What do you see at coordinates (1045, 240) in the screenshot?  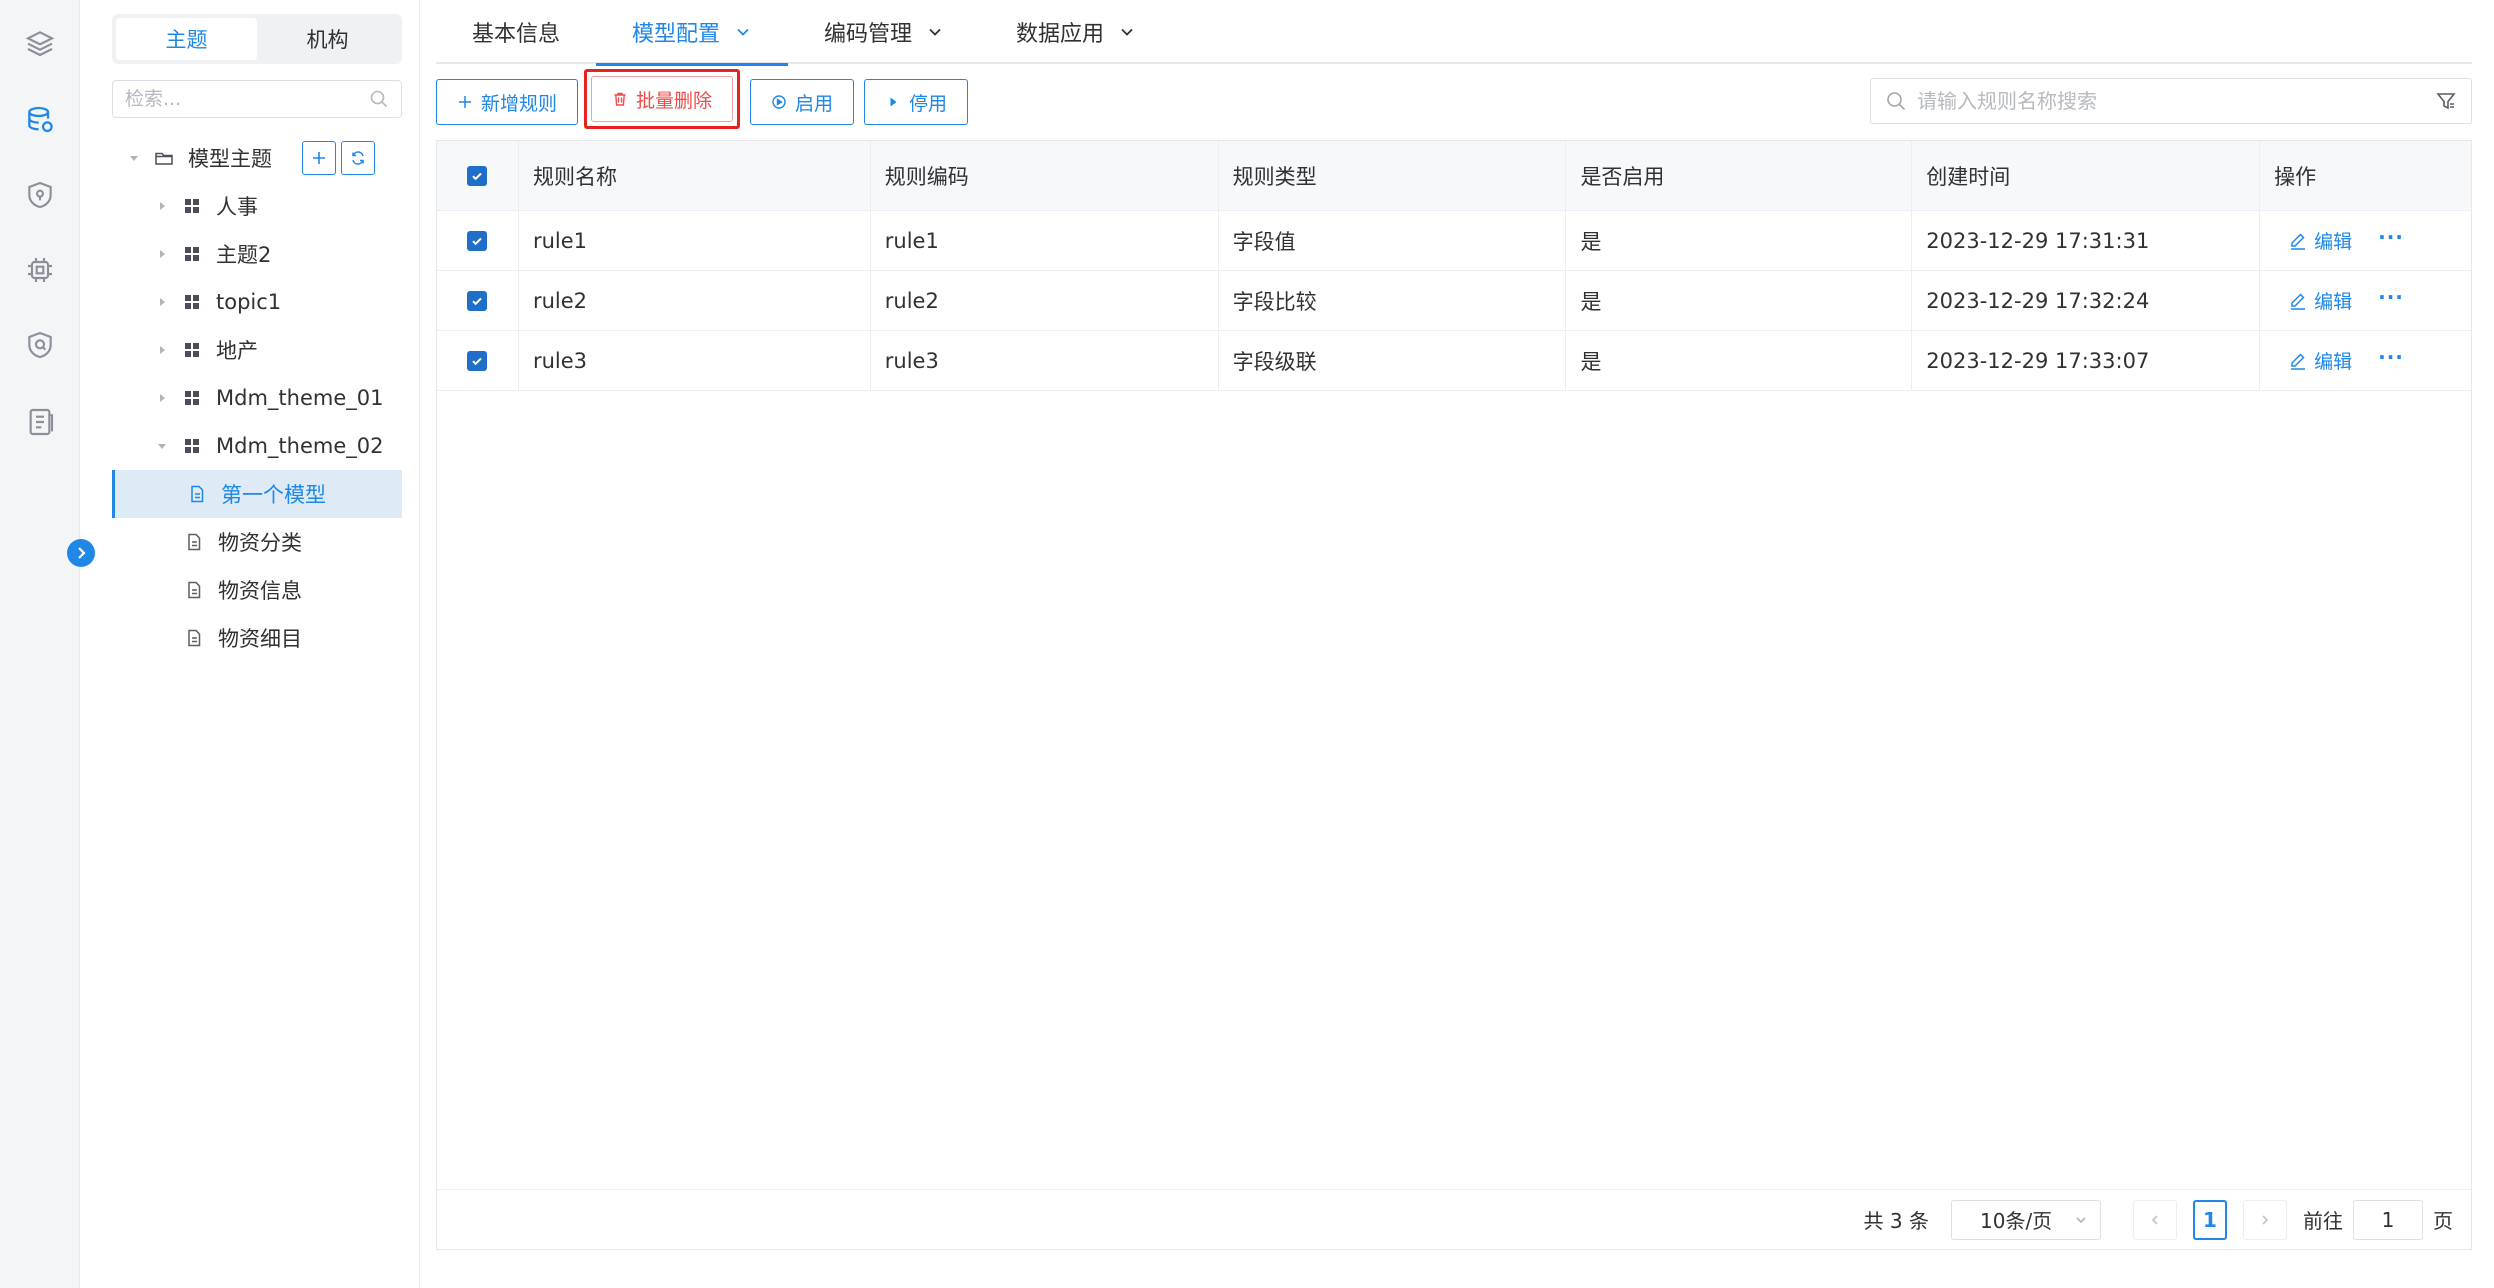 I see `cell-rule-code: rule1` at bounding box center [1045, 240].